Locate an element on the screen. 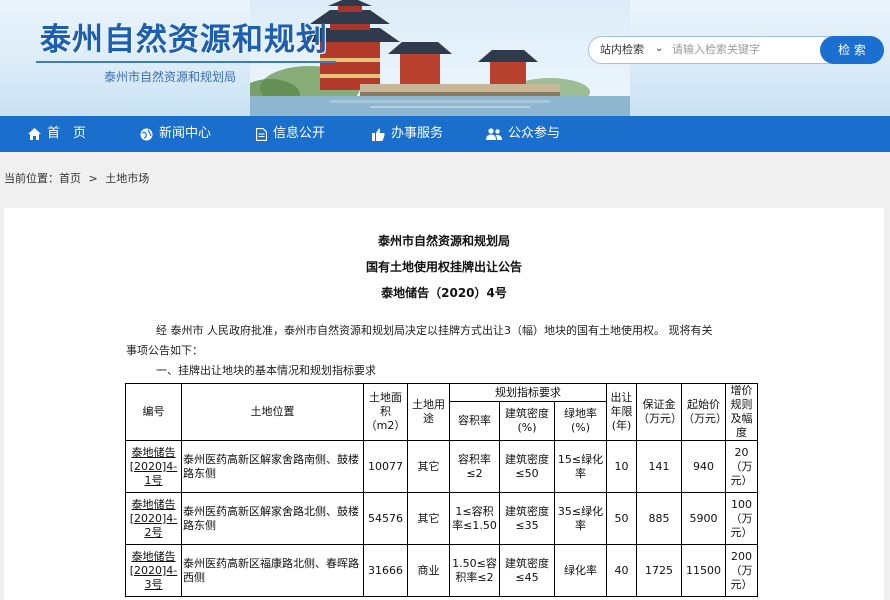 The image size is (890, 600). title-underline is located at coordinates (186, 62).